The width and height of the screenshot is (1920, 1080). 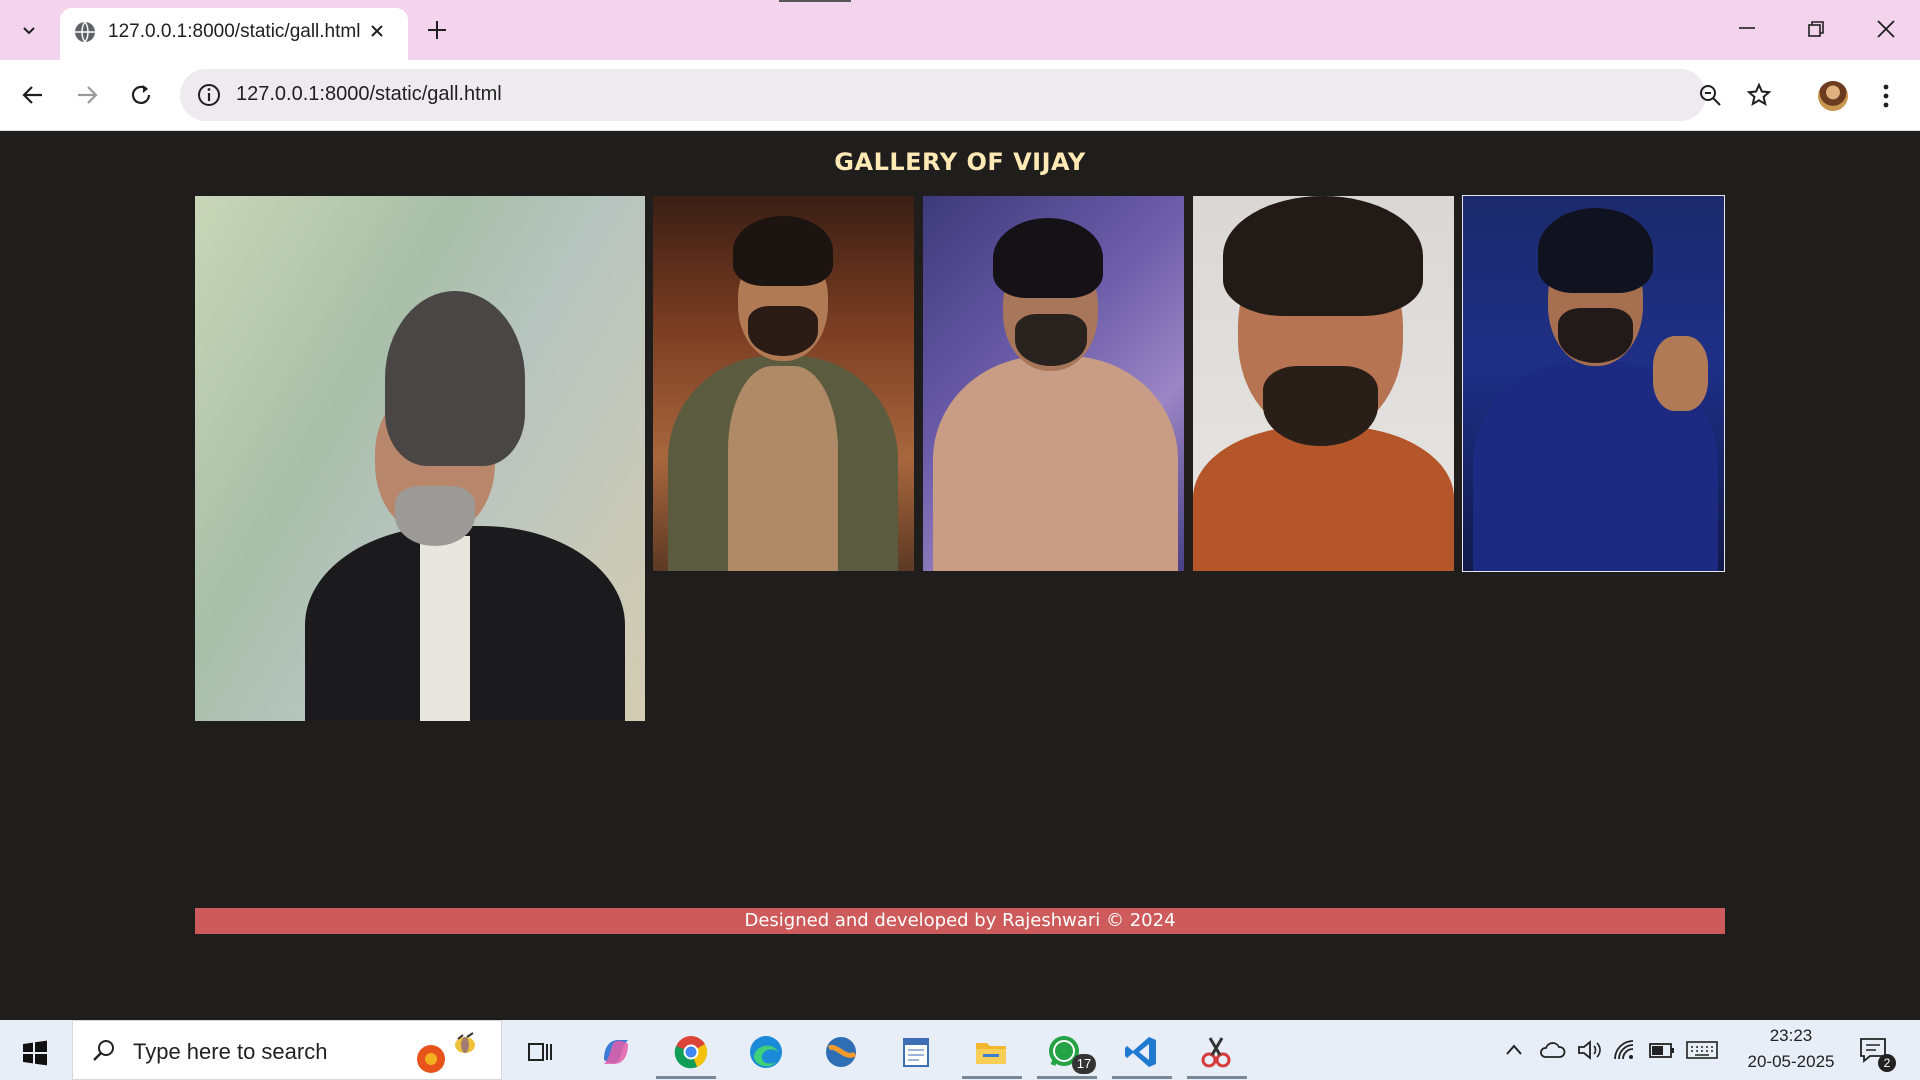 I want to click on taskbar-search-box: Type here to search, so click(x=287, y=1050).